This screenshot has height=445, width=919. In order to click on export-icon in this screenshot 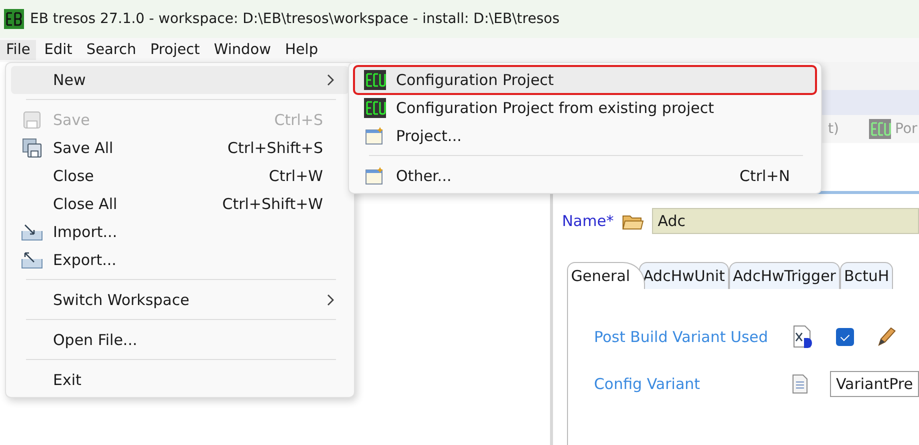, I will do `click(32, 260)`.